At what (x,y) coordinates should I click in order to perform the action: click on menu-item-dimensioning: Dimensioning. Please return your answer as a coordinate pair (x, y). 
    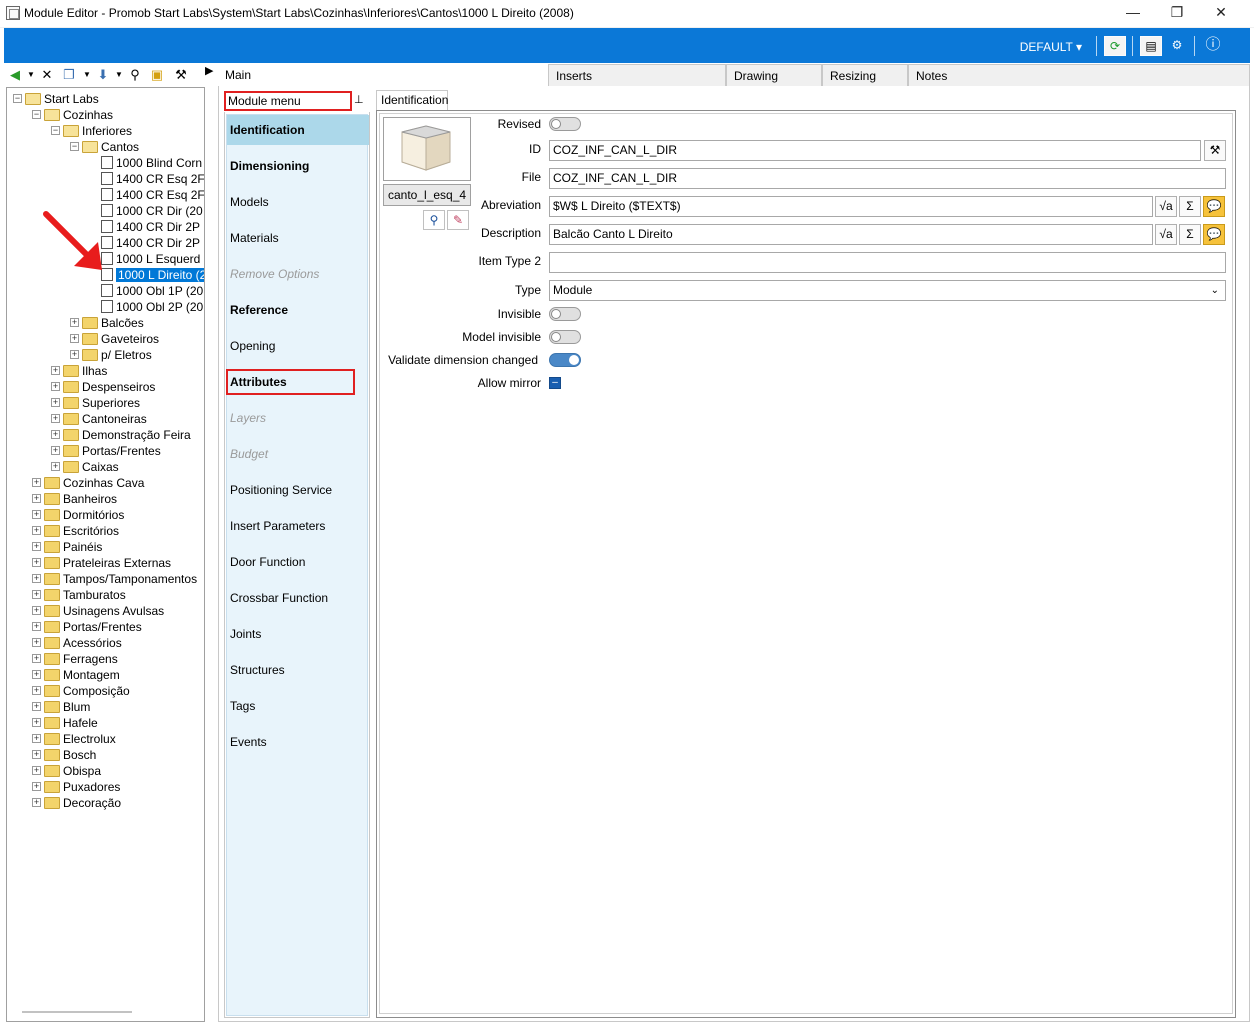
    Looking at the image, I should click on (298, 166).